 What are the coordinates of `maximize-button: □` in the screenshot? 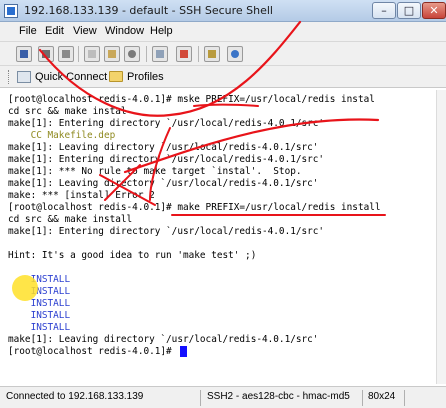 It's located at (409, 10).